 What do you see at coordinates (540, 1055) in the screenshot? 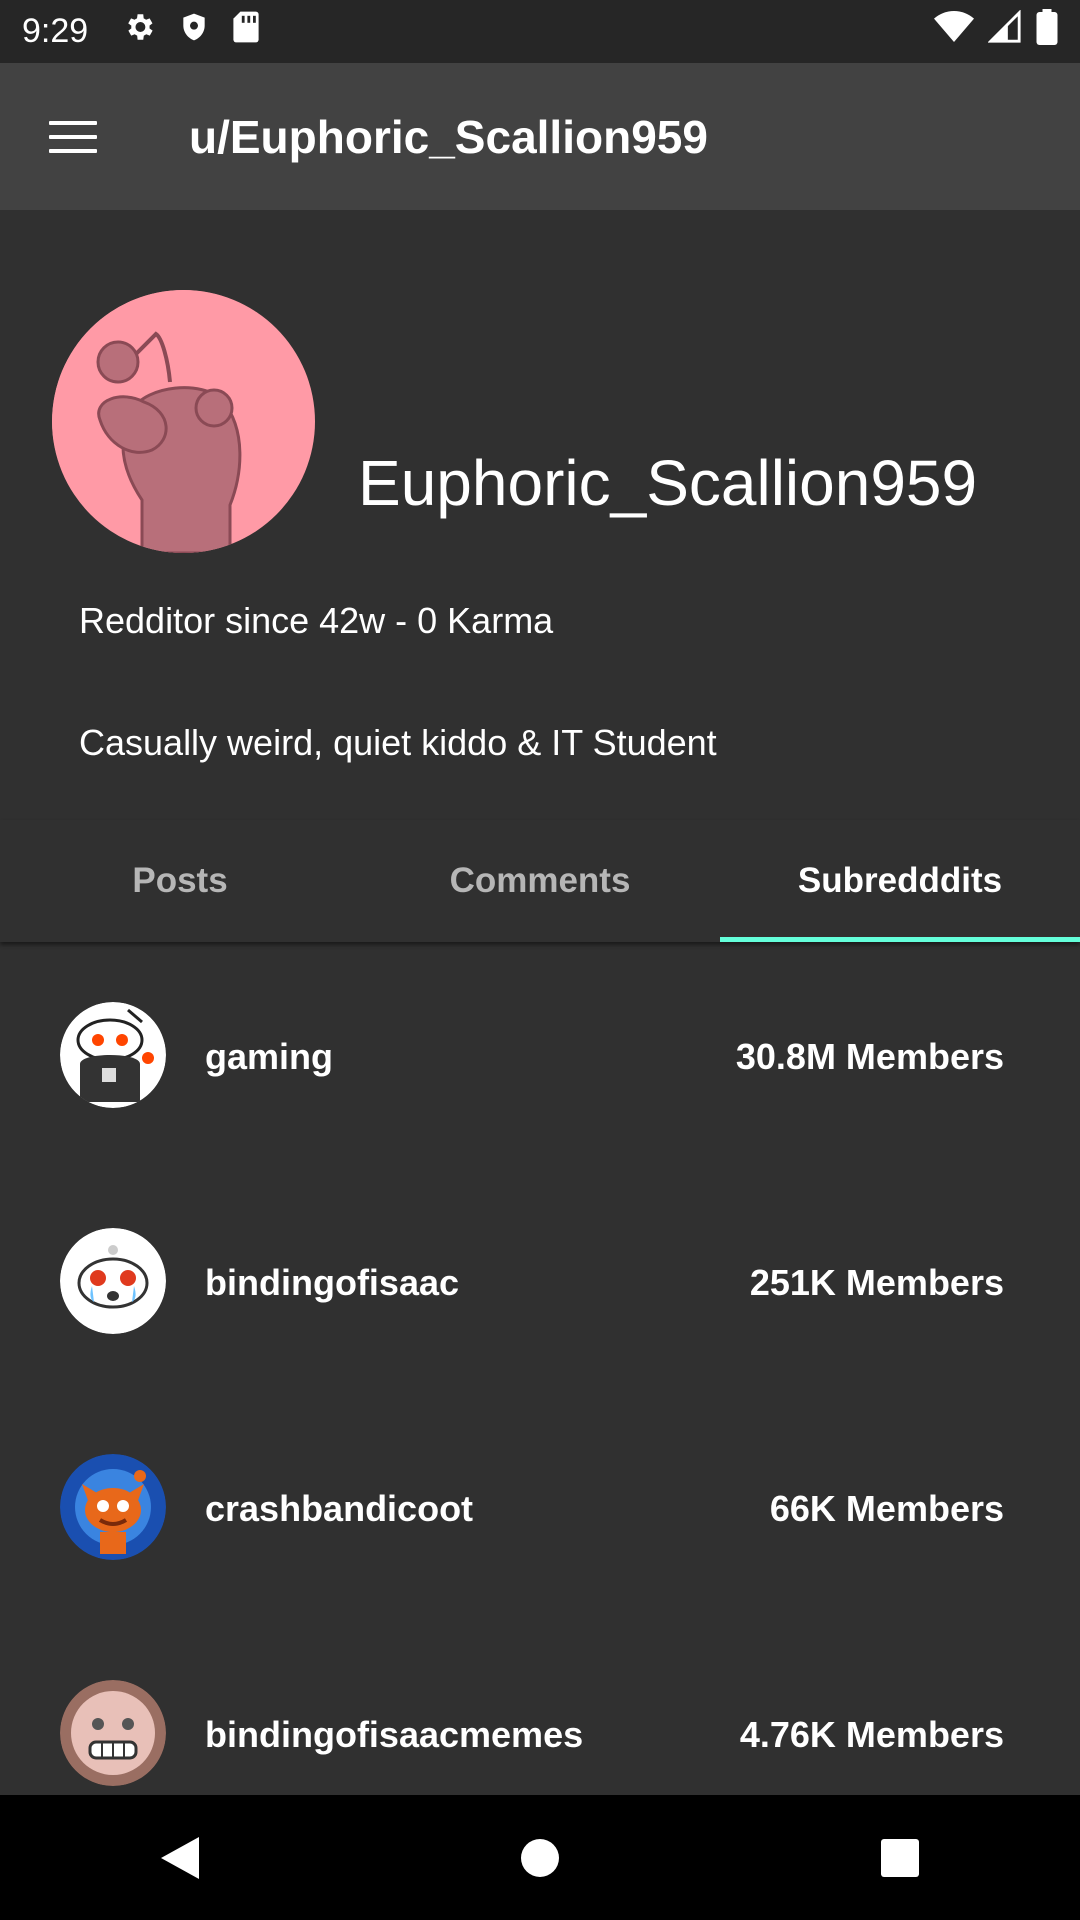
I see `list-item: gaming 30.8M Members` at bounding box center [540, 1055].